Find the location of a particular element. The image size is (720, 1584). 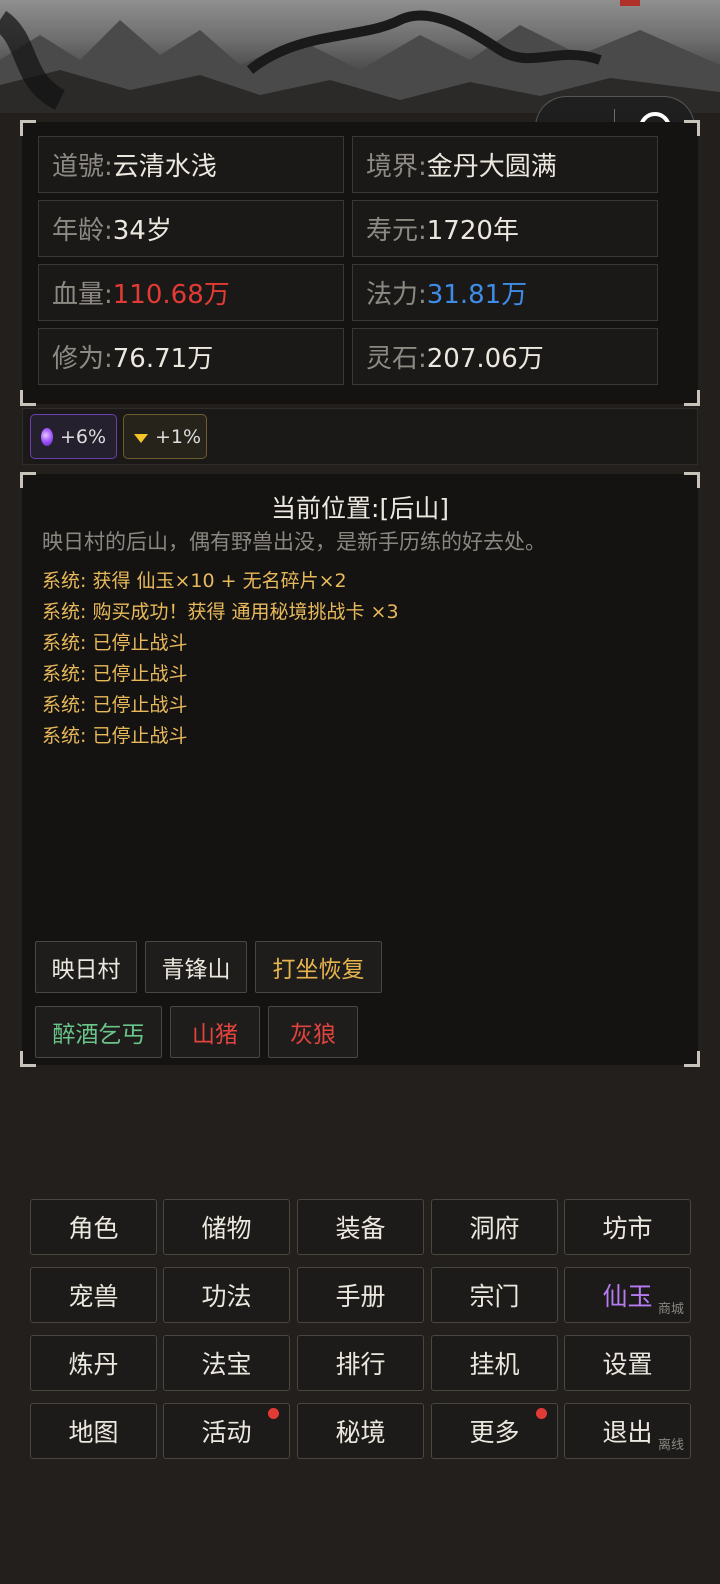

menu-jade-shop-button: 仙玉 商城 is located at coordinates (627, 1295).